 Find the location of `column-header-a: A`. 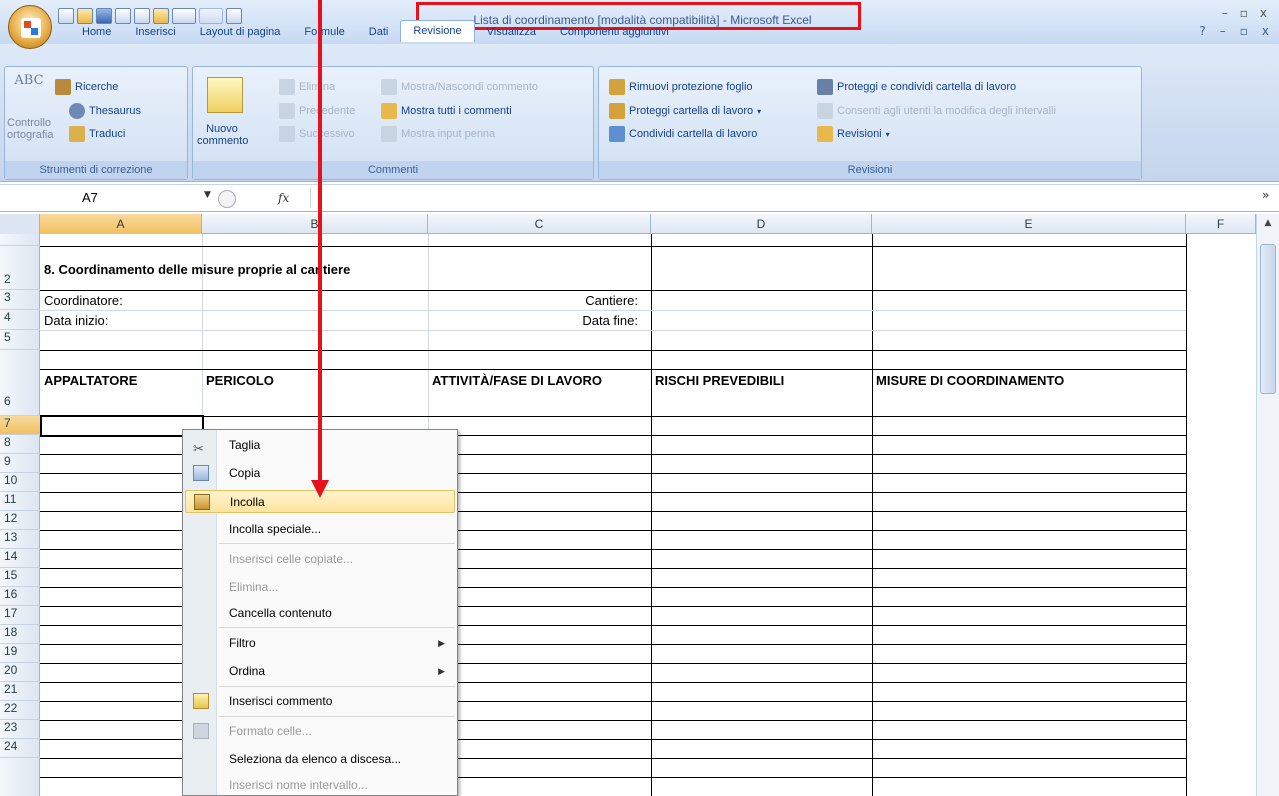

column-header-a: A is located at coordinates (121, 224).